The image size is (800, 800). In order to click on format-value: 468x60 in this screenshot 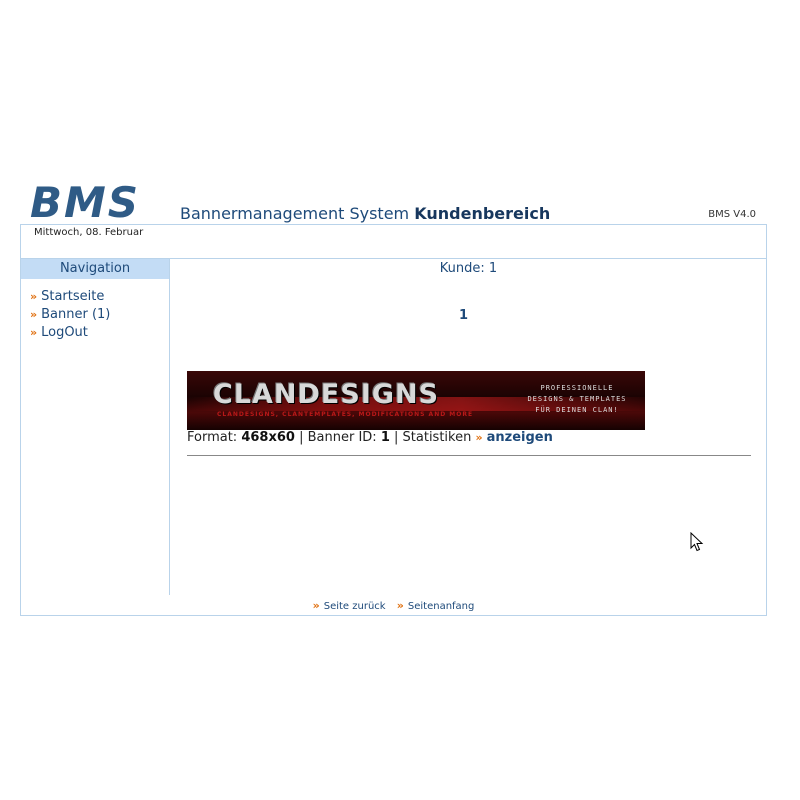, I will do `click(268, 437)`.